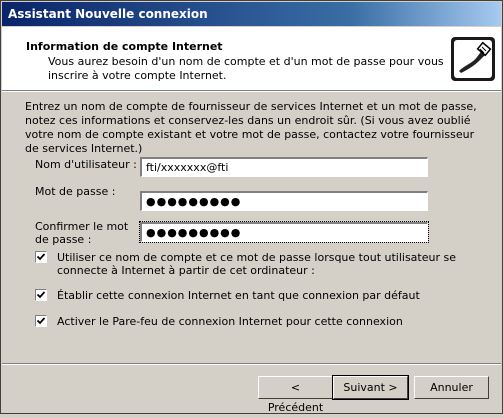 This screenshot has height=418, width=503. I want to click on shared-account-checkbox, so click(41, 257).